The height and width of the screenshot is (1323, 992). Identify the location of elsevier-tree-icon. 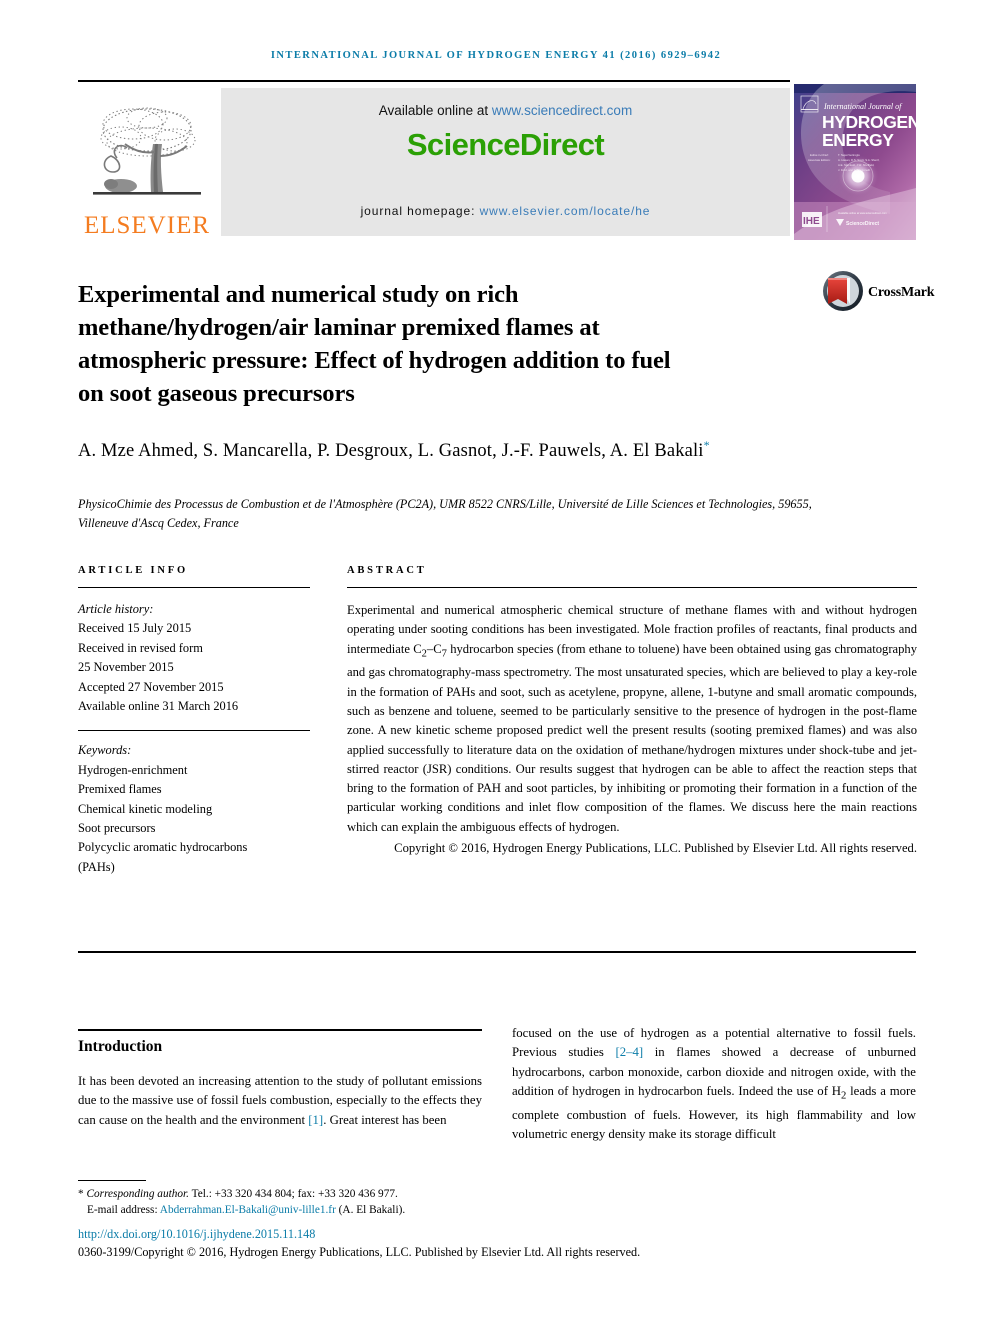
(147, 156).